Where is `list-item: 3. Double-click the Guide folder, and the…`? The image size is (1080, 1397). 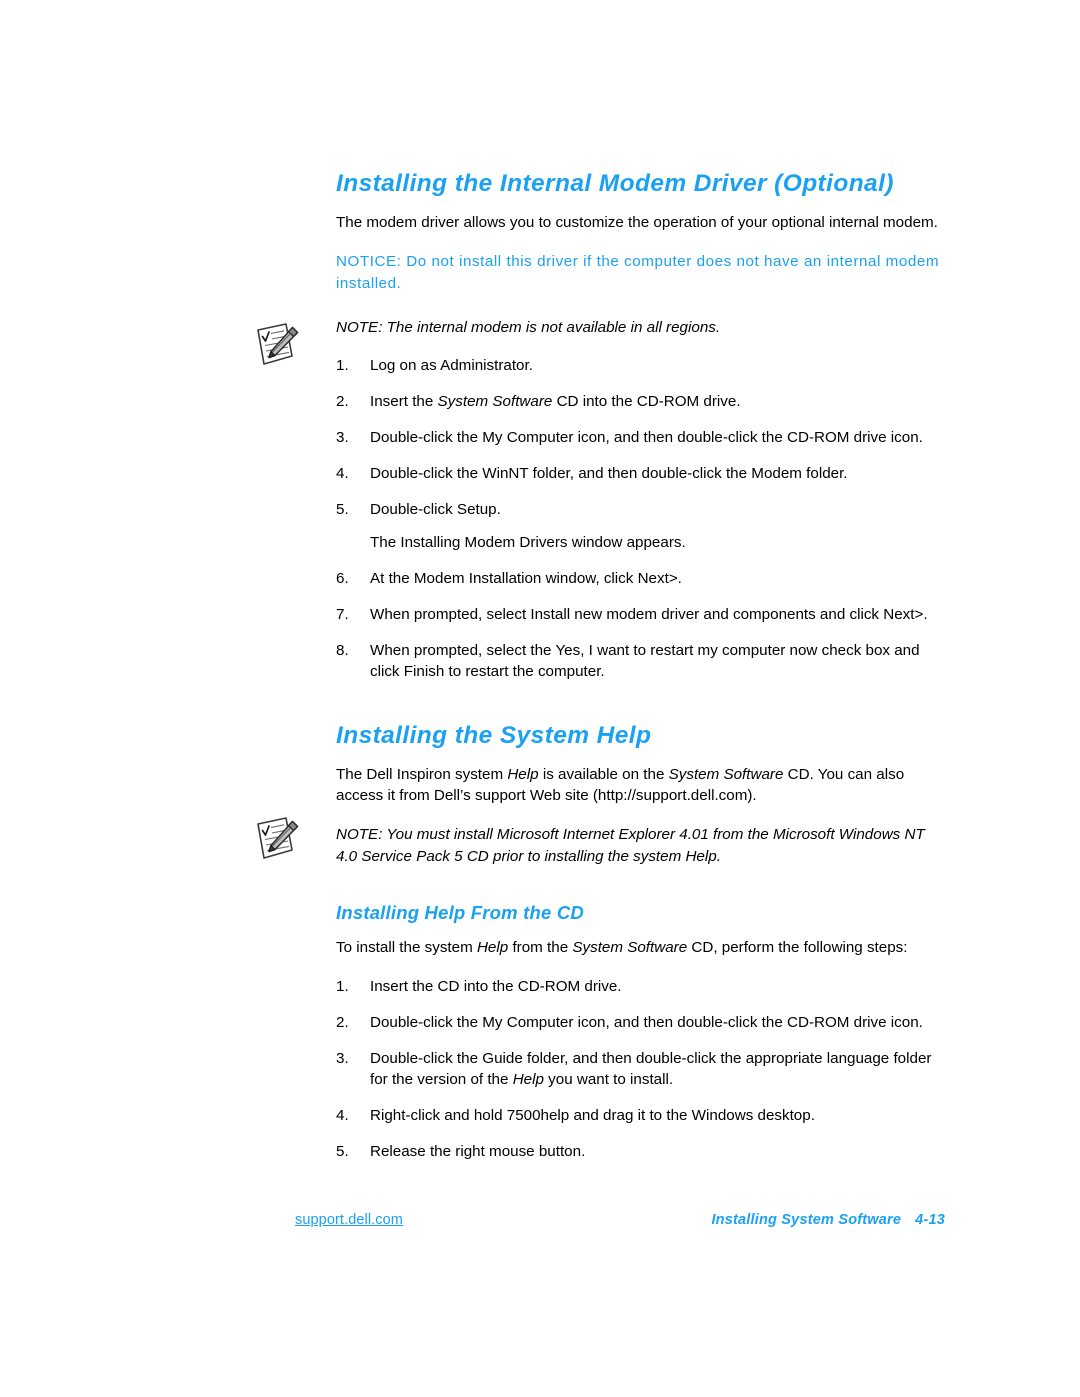 list-item: 3. Double-click the Guide folder, and the… is located at coordinates (641, 1069).